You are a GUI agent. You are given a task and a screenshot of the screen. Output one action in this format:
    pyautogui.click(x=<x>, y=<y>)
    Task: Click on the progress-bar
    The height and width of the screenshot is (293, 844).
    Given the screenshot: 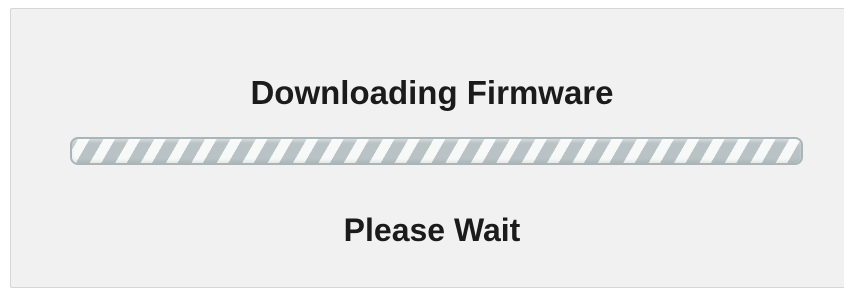 What is the action you would take?
    pyautogui.click(x=436, y=151)
    